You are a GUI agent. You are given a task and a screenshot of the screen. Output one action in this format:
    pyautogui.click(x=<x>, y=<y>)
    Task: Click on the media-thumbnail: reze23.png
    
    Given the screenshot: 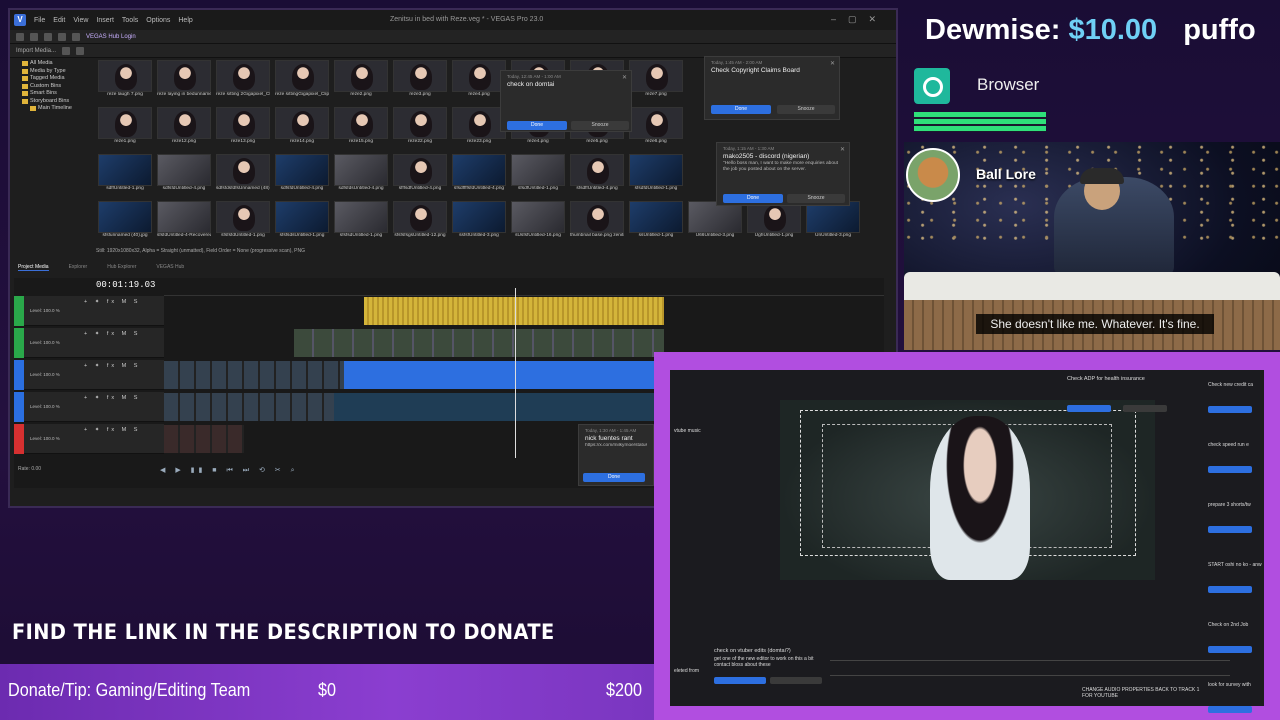 What is the action you would take?
    pyautogui.click(x=479, y=128)
    